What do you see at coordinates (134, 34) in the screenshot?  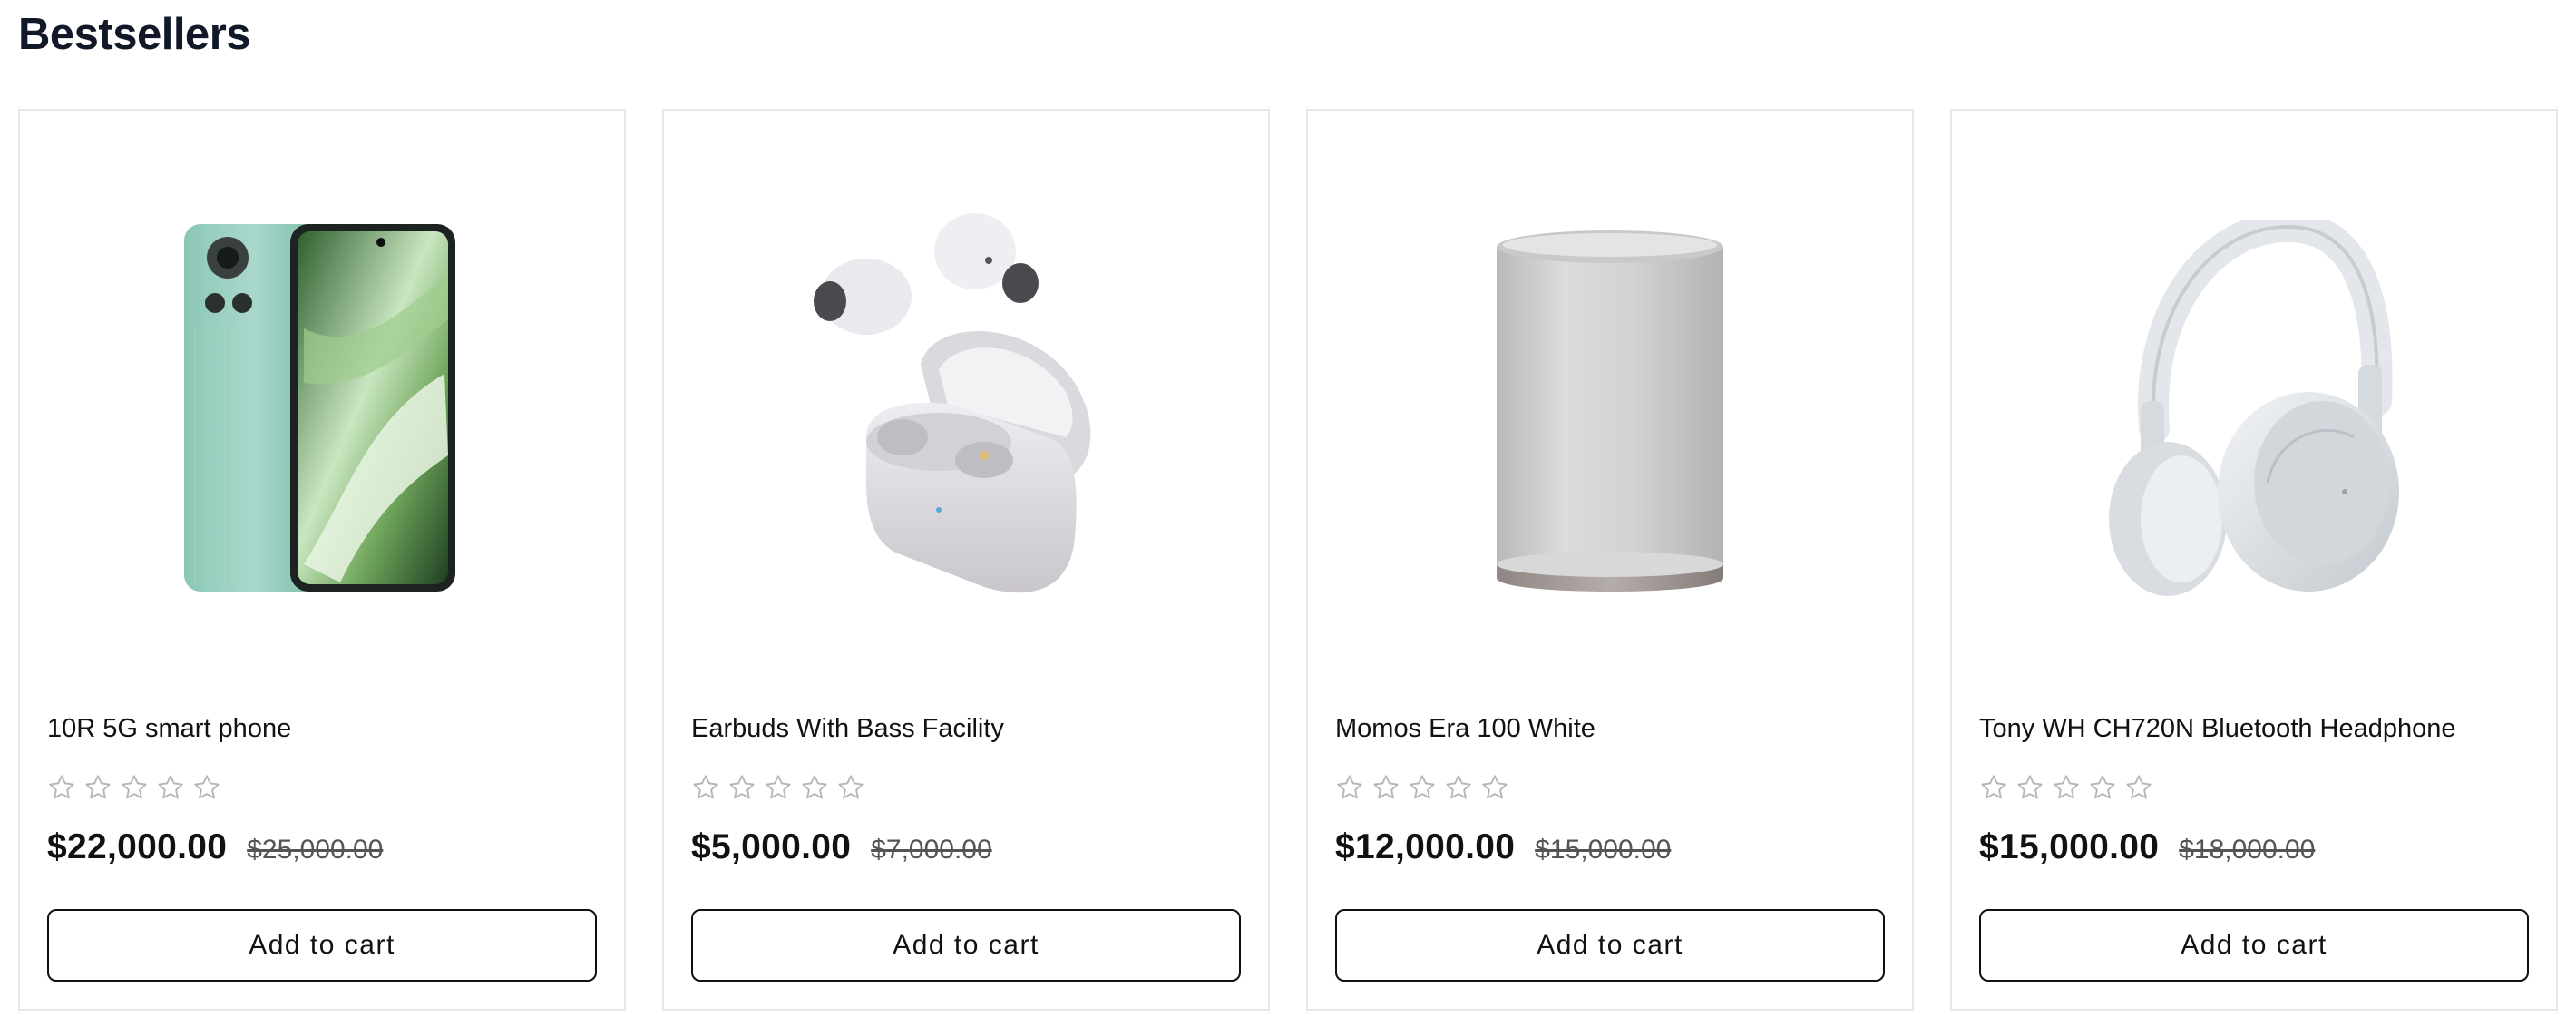 I see `section-title: Bestsellers` at bounding box center [134, 34].